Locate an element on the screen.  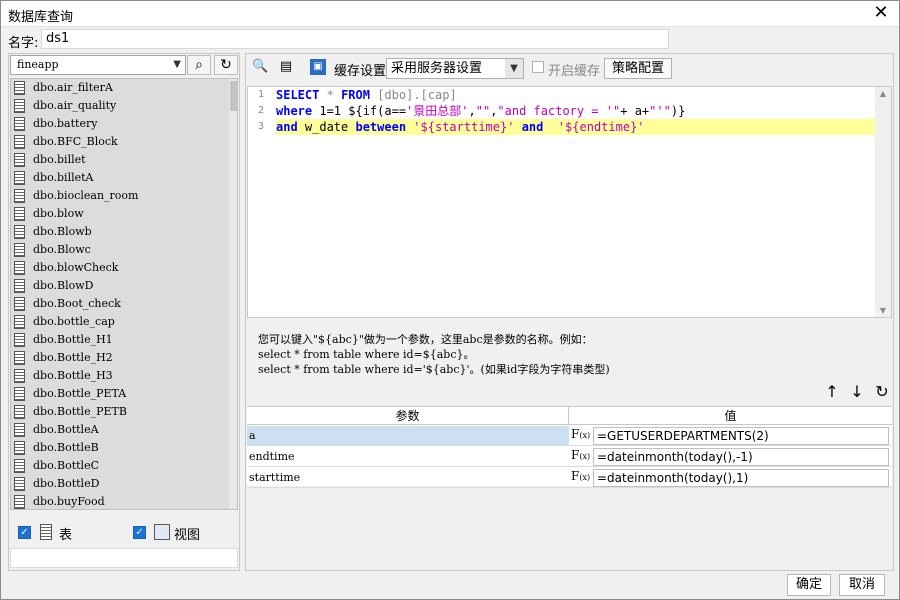
table-list-item: dbo.BlowD is located at coordinates (124, 286).